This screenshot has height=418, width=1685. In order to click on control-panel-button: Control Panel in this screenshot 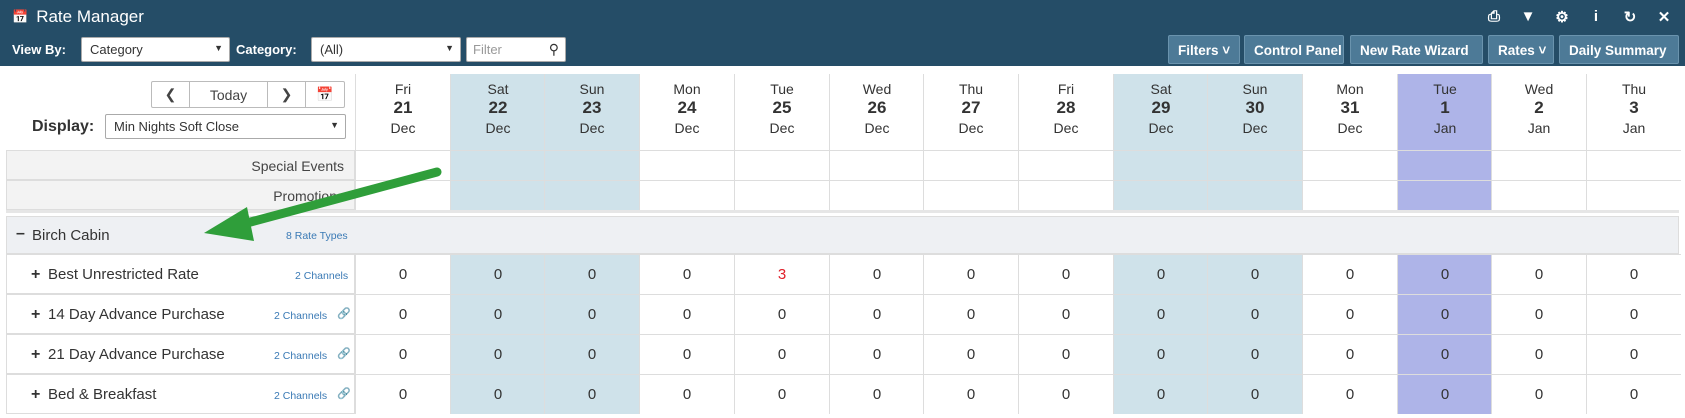, I will do `click(1294, 49)`.